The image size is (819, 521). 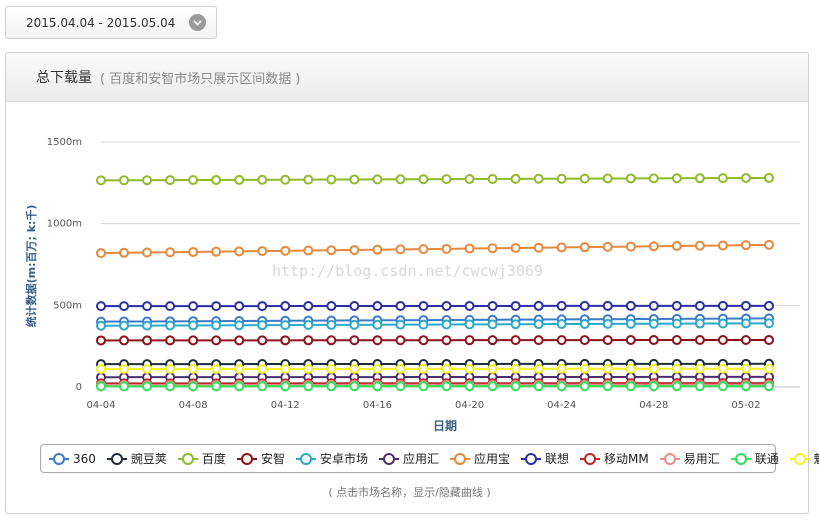 I want to click on y-tick-label: 500m, so click(x=67, y=305).